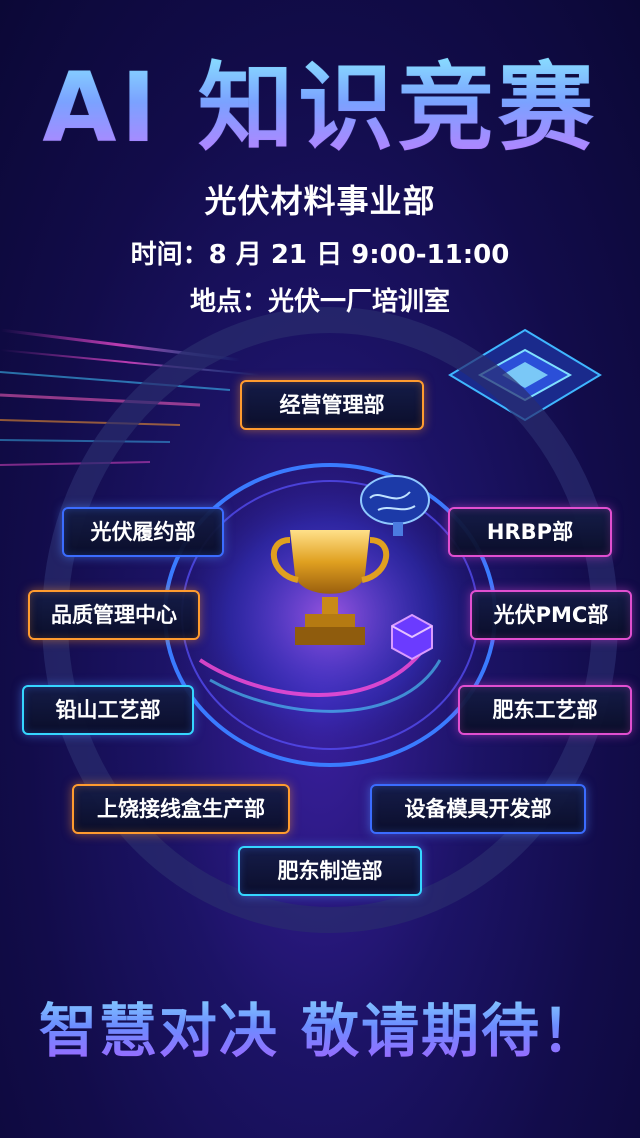 The width and height of the screenshot is (640, 1138). What do you see at coordinates (181, 809) in the screenshot?
I see `department-badge: 上饶接线盒生产部` at bounding box center [181, 809].